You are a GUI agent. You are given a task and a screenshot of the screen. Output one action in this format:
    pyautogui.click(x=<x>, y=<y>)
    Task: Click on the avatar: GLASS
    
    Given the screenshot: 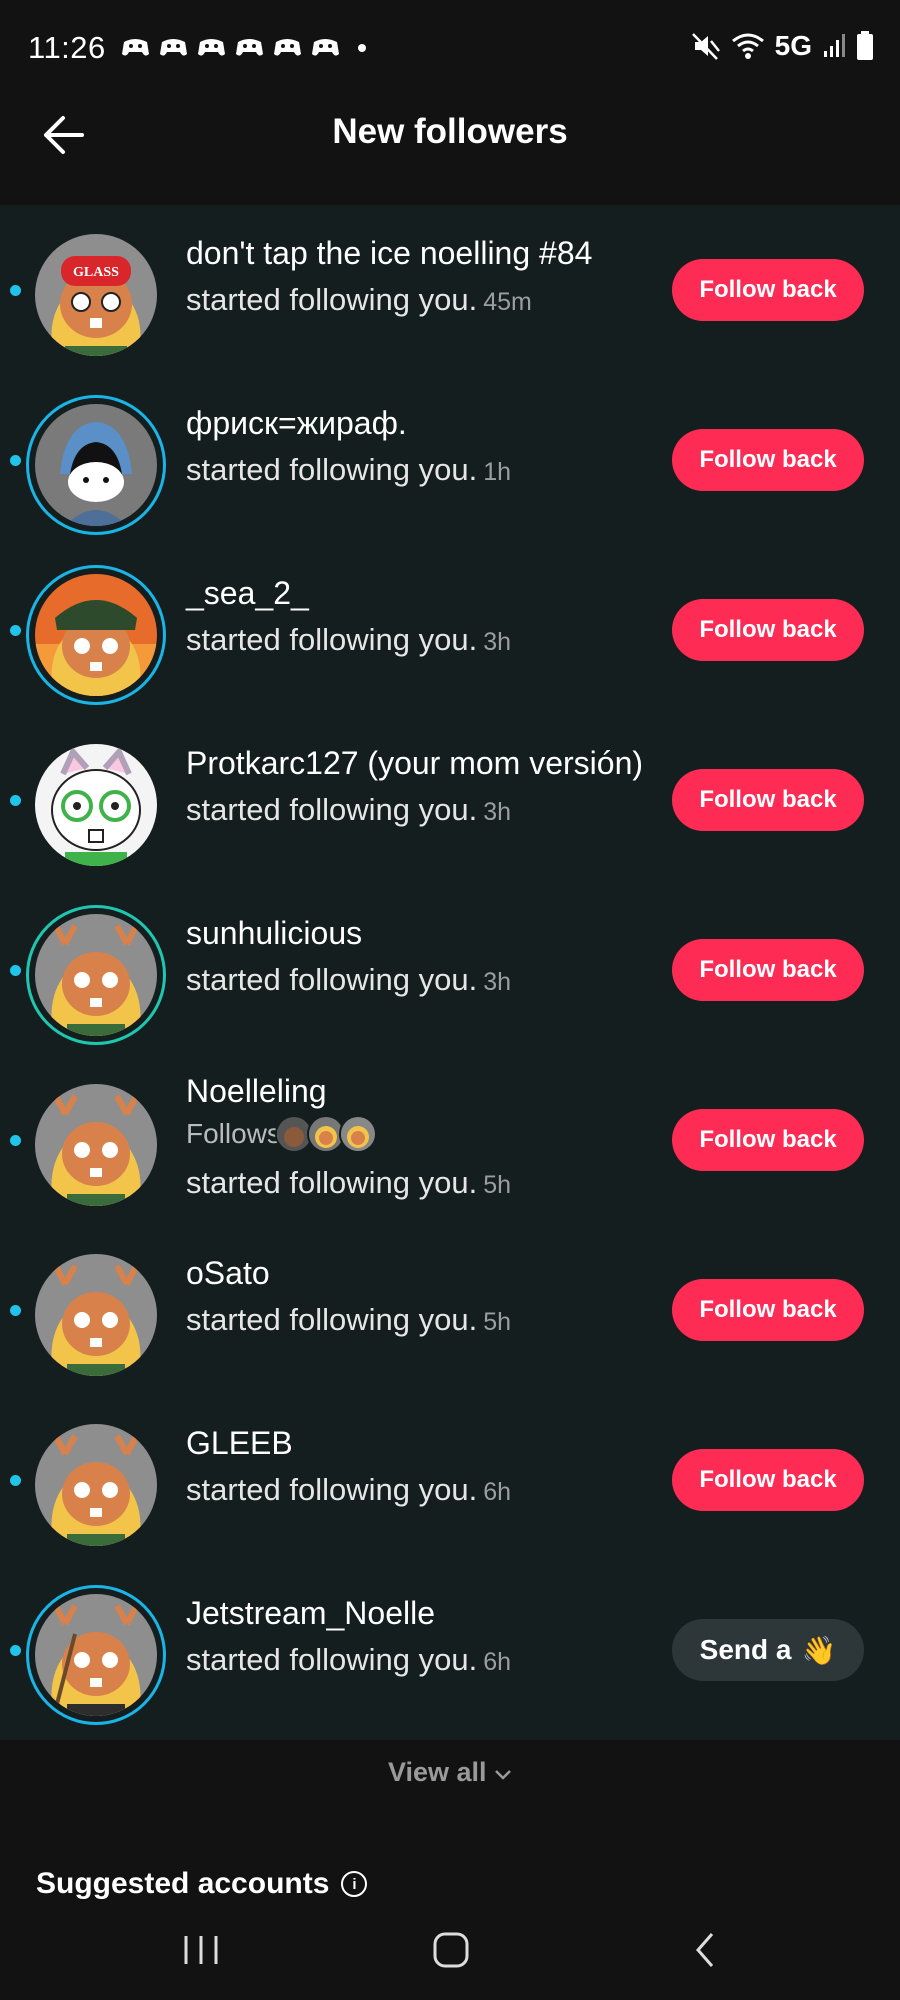 What is the action you would take?
    pyautogui.click(x=96, y=295)
    